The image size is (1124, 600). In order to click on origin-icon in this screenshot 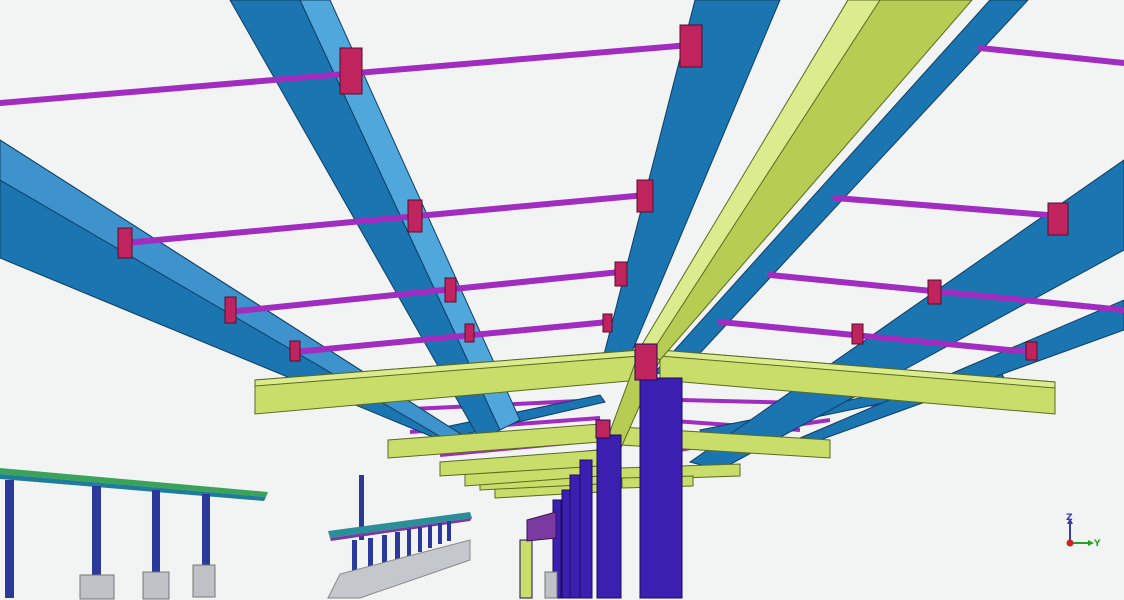, I will do `click(1070, 543)`.